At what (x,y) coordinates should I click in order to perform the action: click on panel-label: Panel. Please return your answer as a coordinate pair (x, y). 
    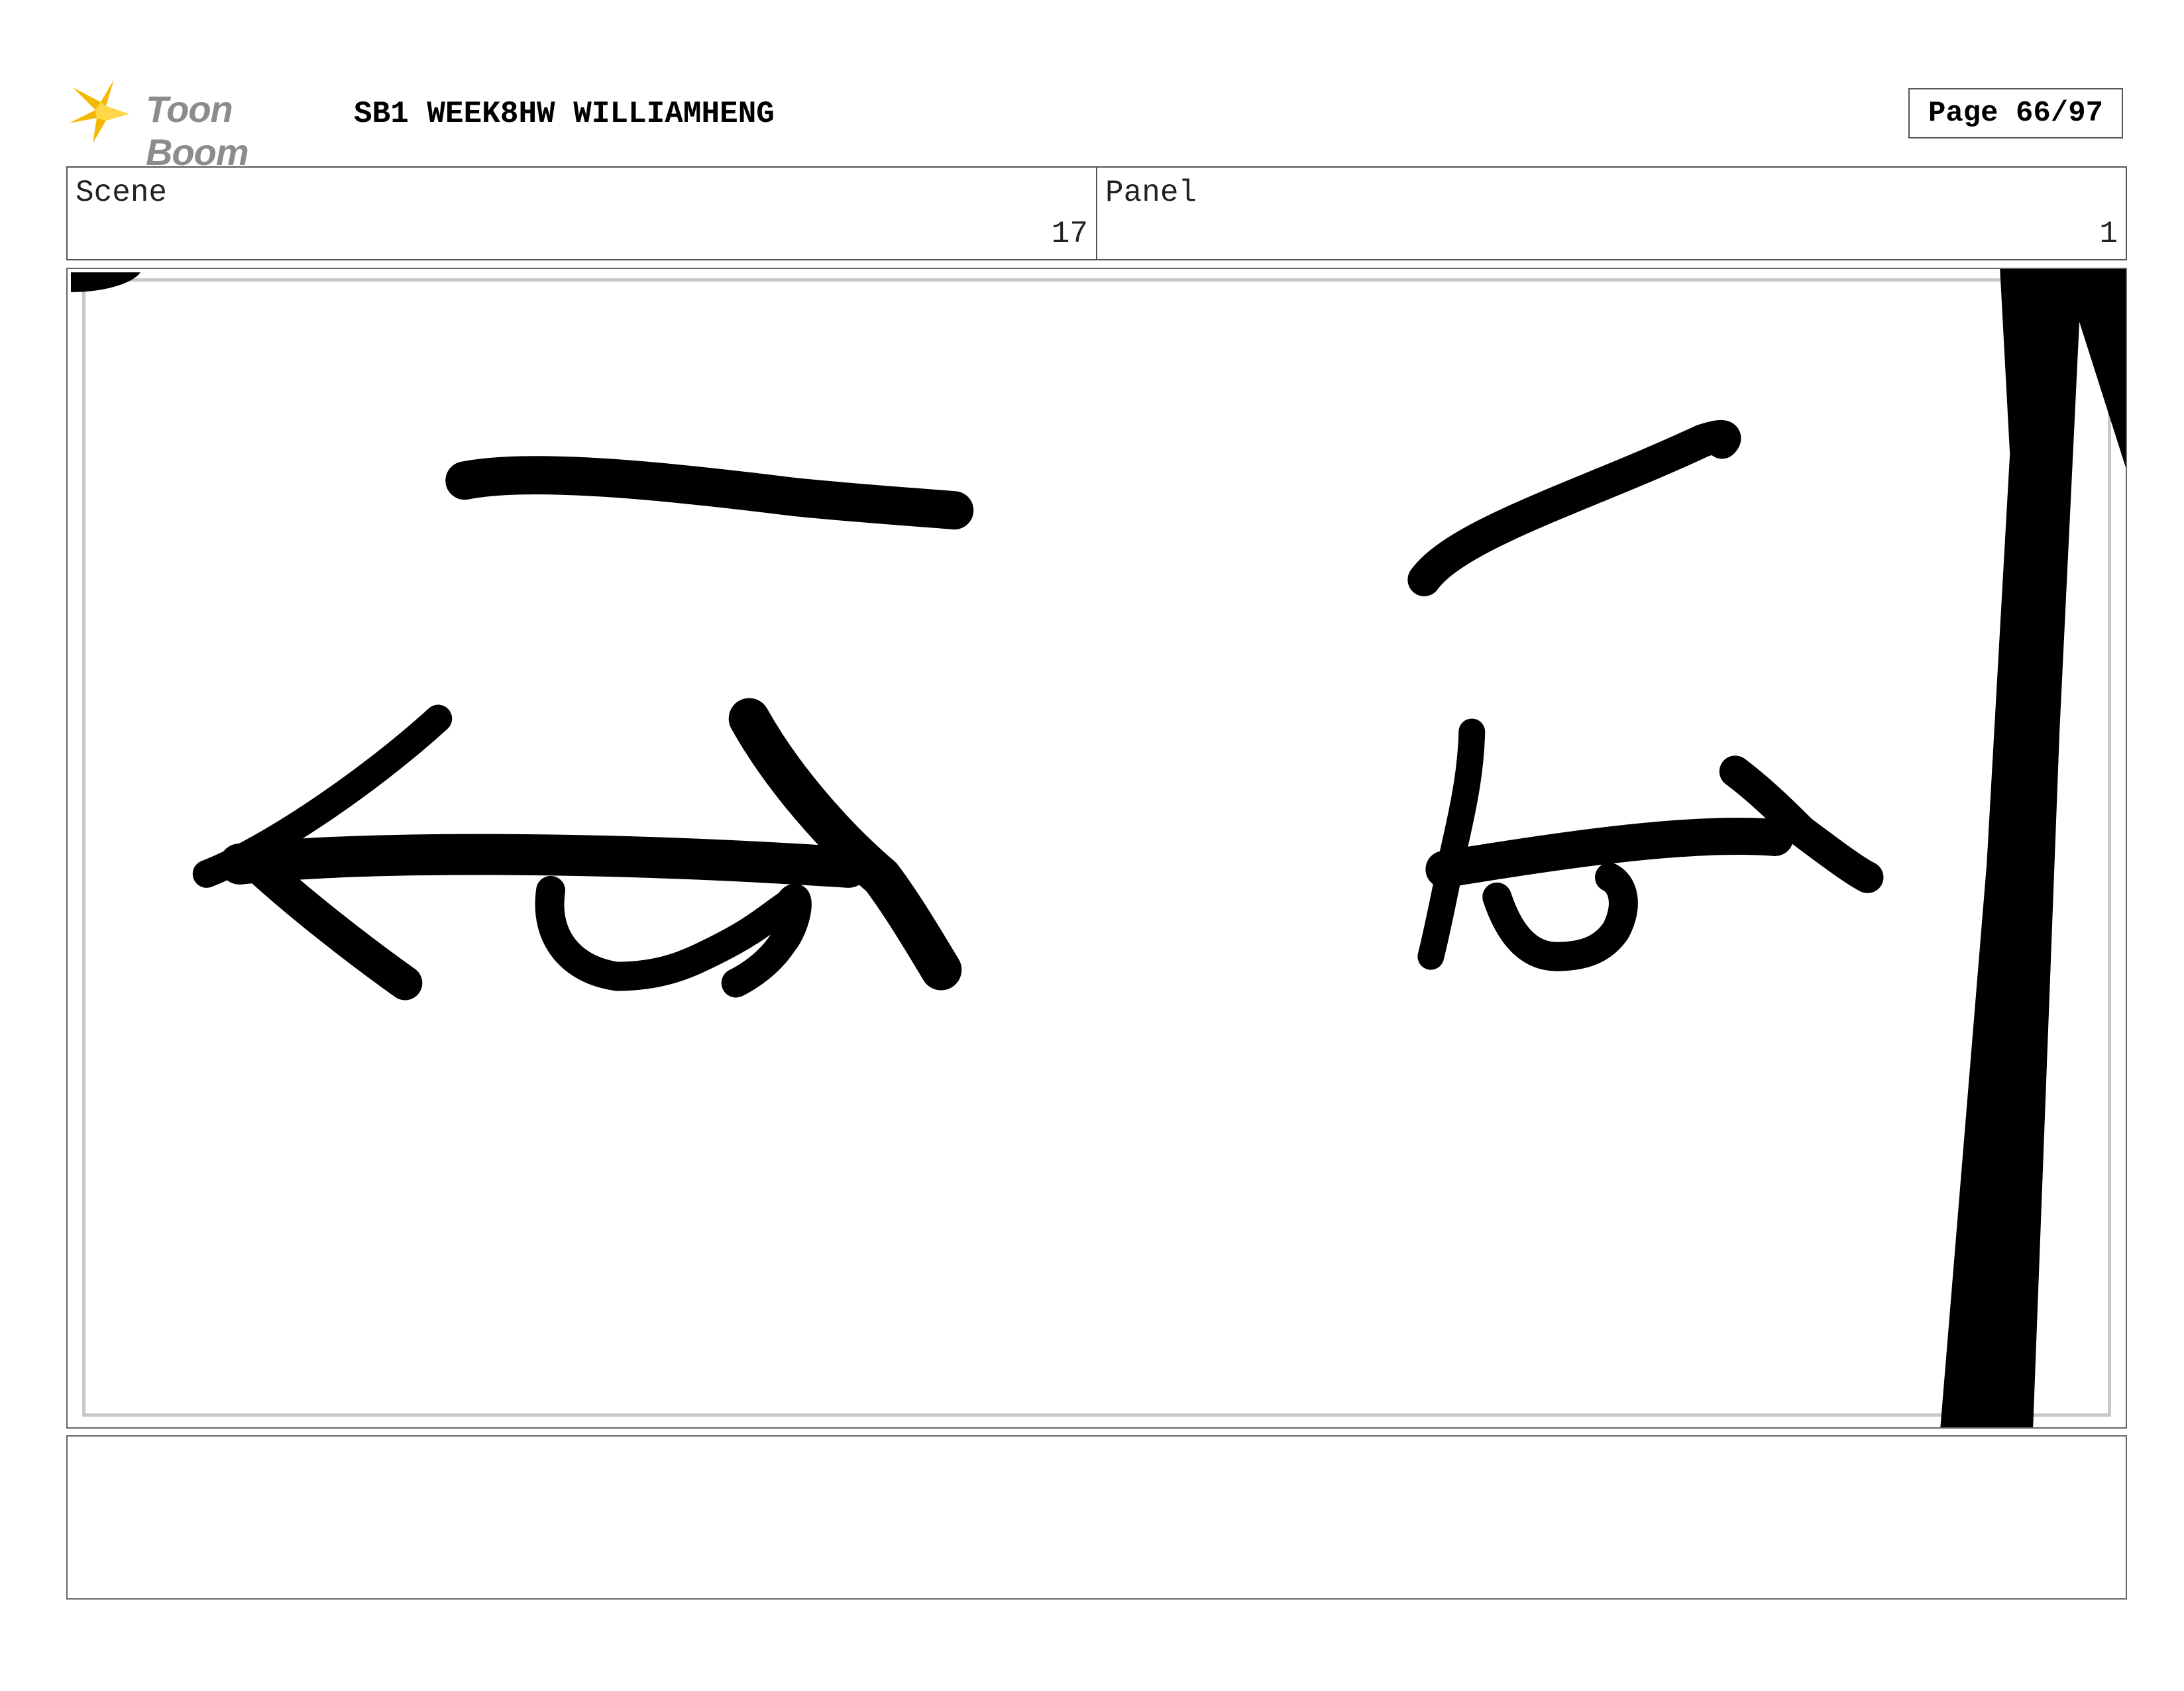
    Looking at the image, I should click on (1151, 193).